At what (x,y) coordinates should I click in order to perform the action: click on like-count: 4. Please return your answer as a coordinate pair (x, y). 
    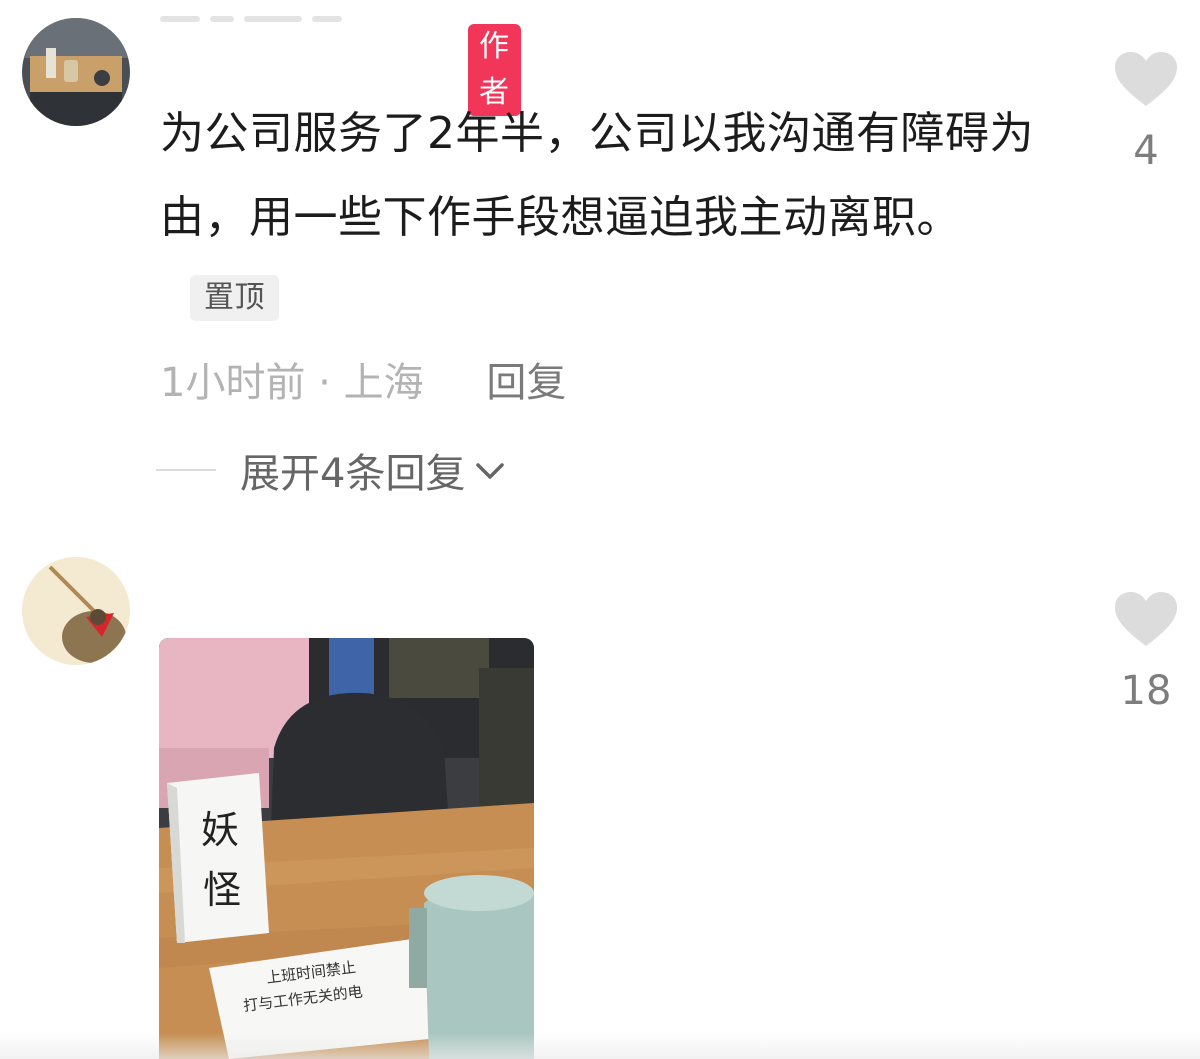
    Looking at the image, I should click on (1146, 151).